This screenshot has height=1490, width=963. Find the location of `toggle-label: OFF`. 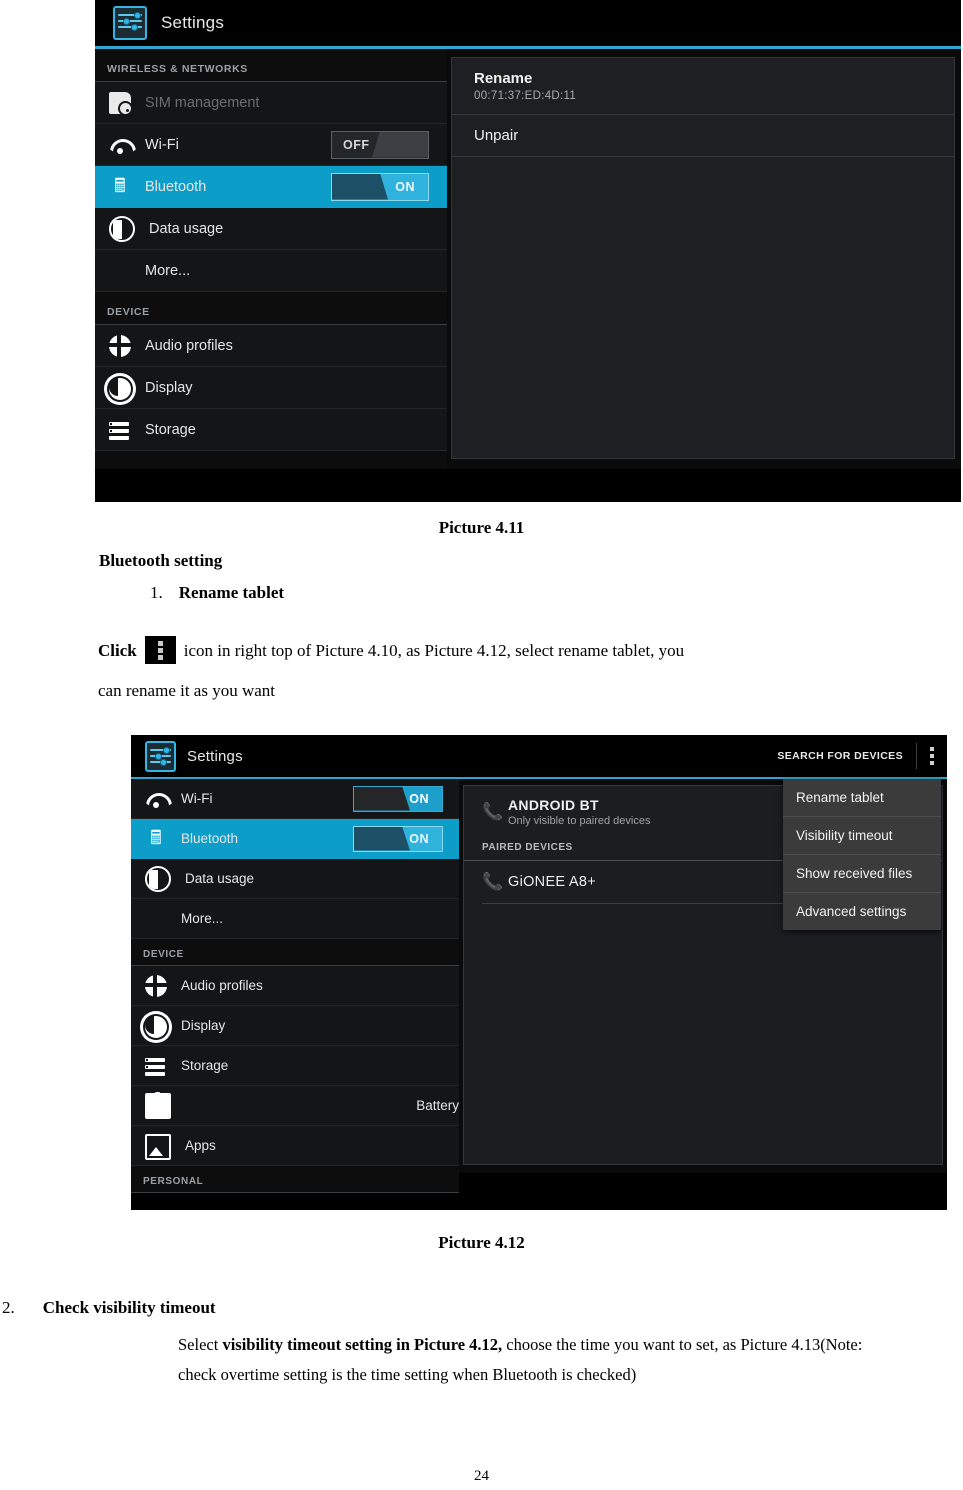

toggle-label: OFF is located at coordinates (356, 144).